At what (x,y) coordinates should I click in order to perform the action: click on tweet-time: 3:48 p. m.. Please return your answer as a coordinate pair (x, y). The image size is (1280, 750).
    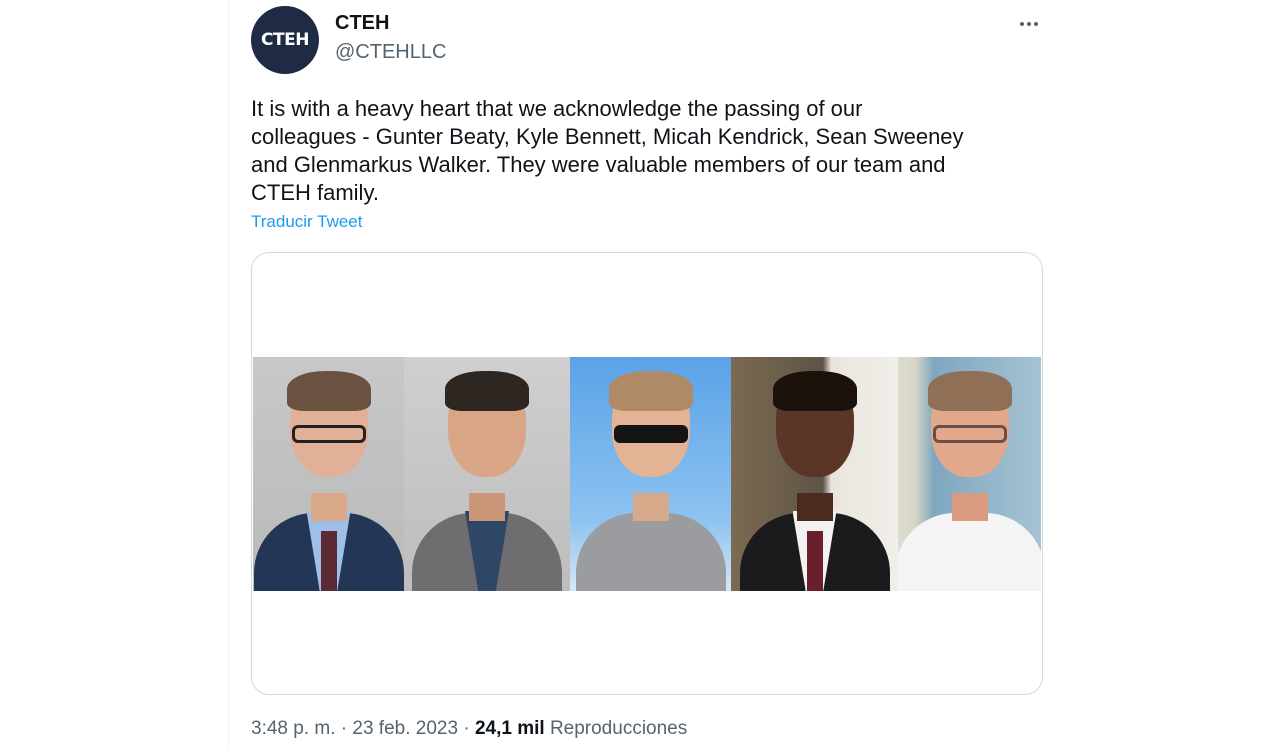
    Looking at the image, I should click on (293, 728).